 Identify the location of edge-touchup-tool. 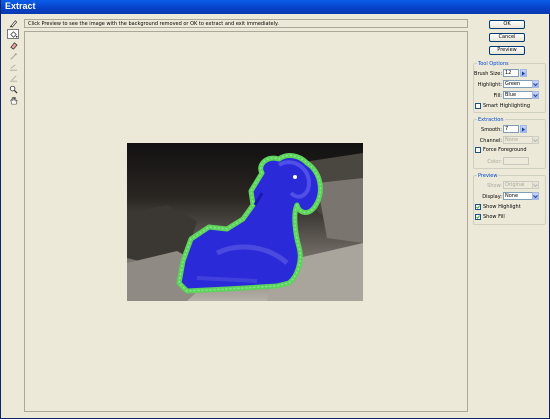
(13, 78).